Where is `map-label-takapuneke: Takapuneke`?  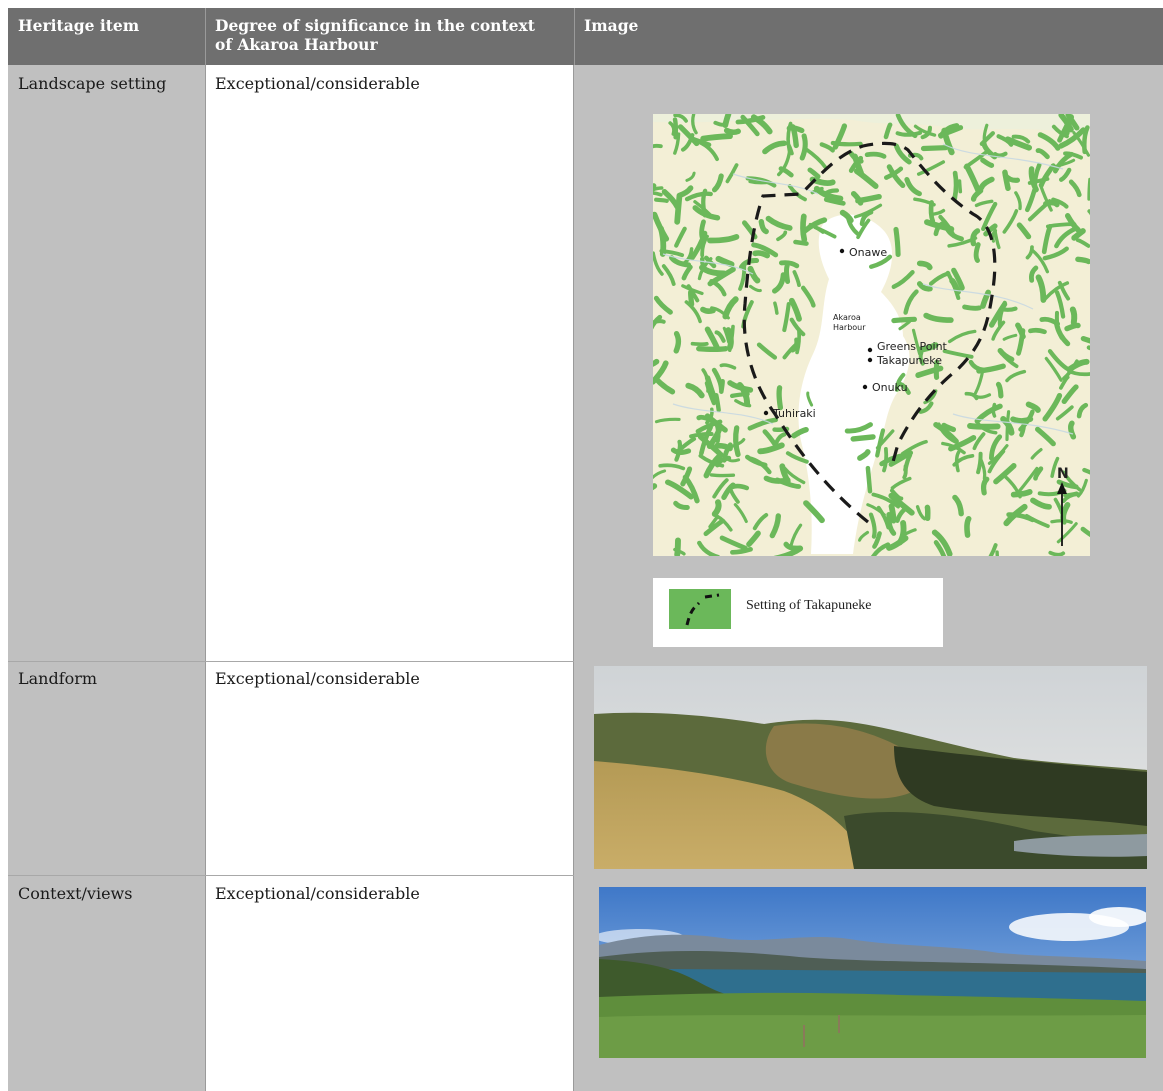
map-label-takapuneke: Takapuneke is located at coordinates (909, 360).